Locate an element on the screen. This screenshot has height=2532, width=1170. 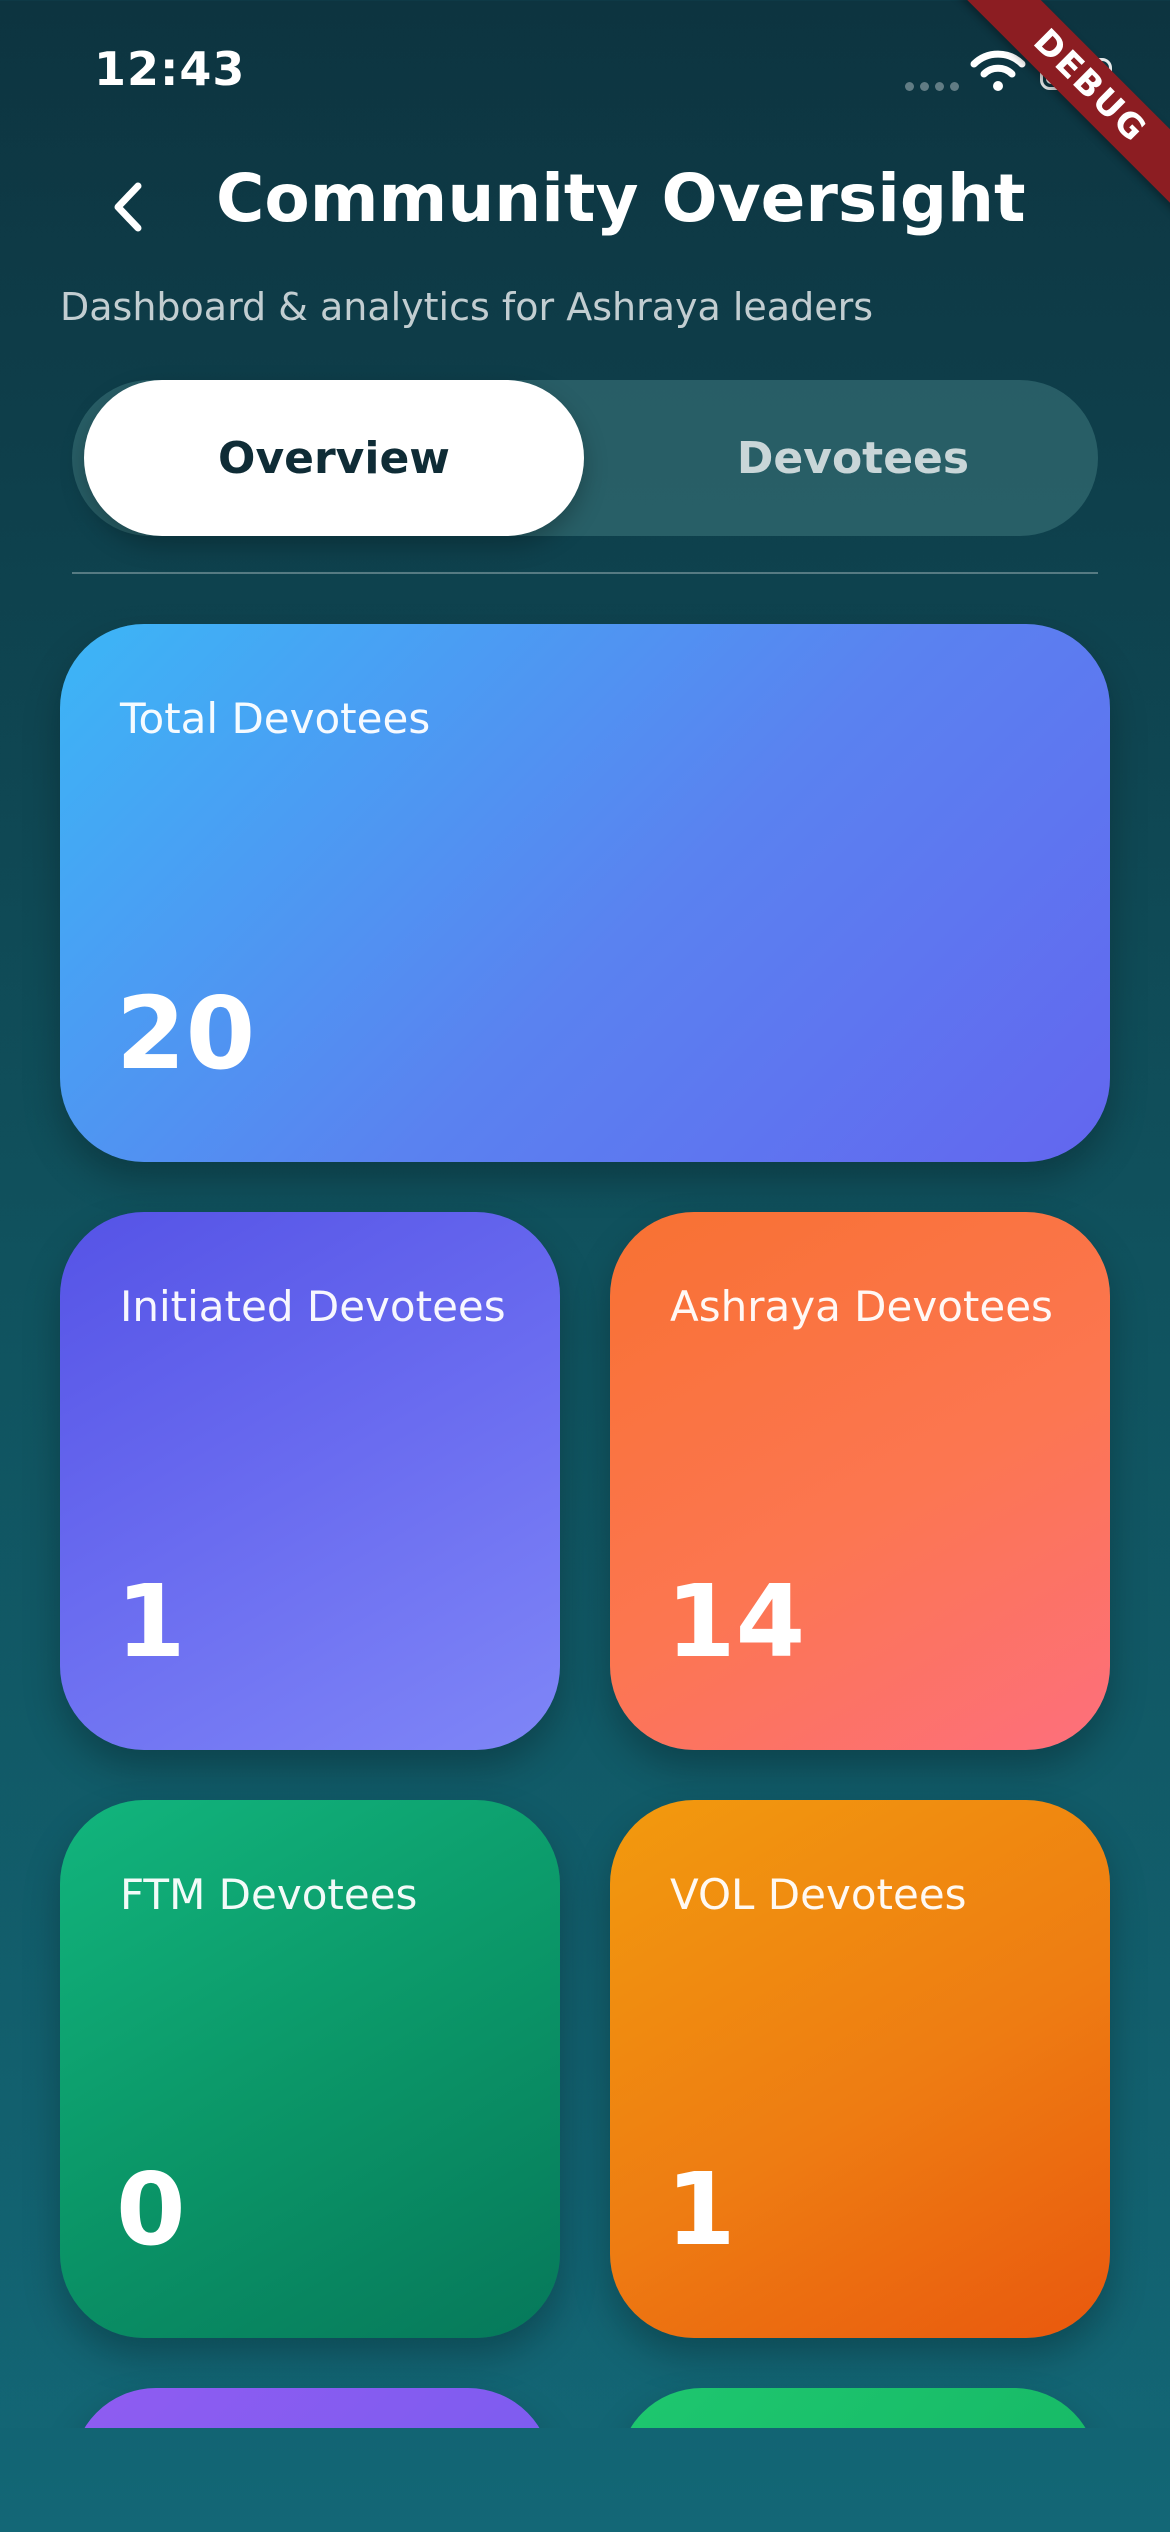
chevron-left-icon is located at coordinates (128, 207).